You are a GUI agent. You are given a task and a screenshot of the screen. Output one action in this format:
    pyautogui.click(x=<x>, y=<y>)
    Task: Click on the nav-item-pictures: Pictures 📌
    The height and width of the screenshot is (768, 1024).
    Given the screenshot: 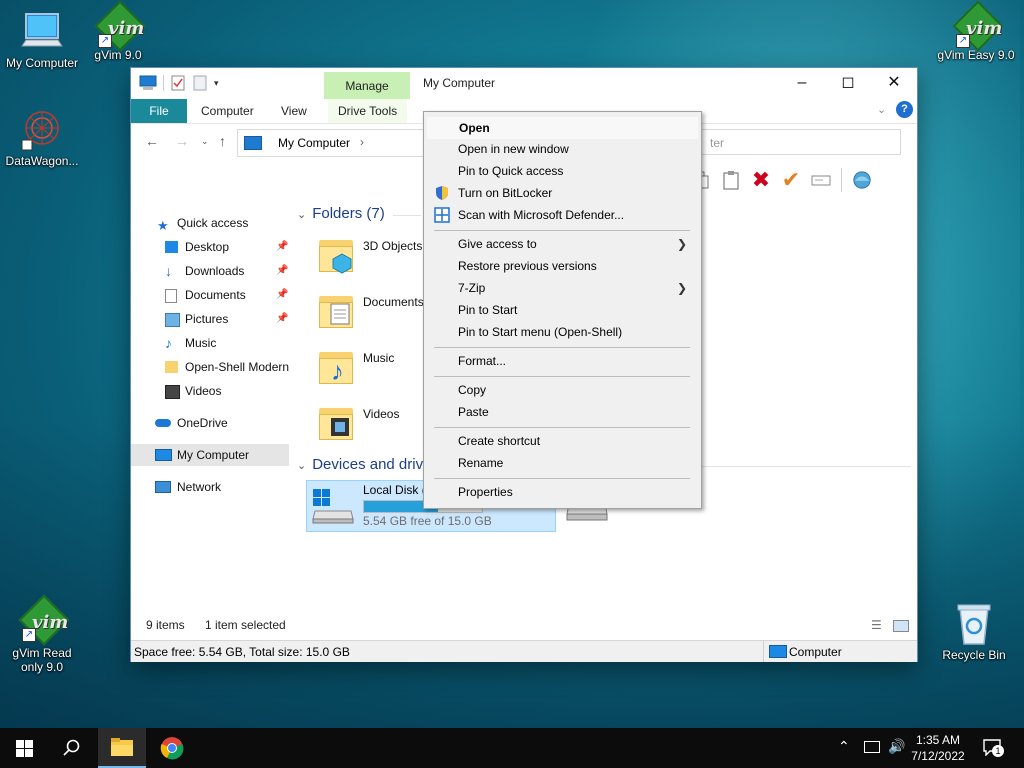 What is the action you would take?
    pyautogui.click(x=210, y=319)
    